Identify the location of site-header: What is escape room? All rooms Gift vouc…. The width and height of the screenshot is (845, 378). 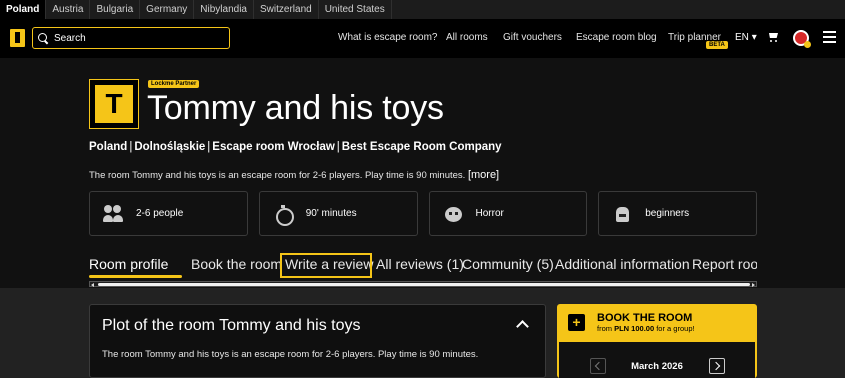
(422, 38).